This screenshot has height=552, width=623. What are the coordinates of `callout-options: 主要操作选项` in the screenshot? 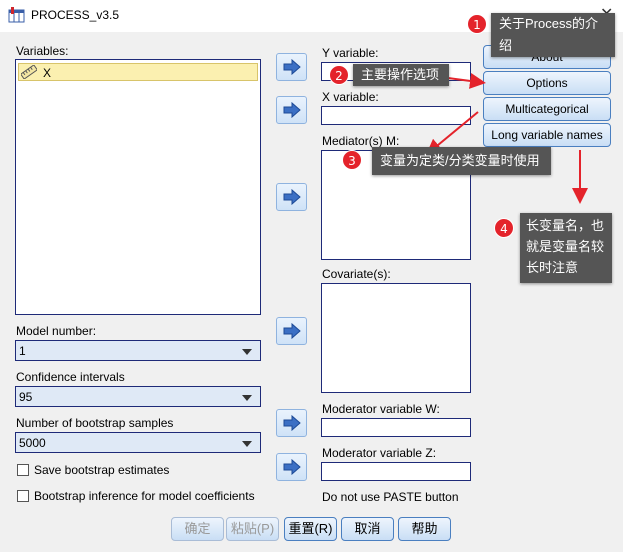 It's located at (401, 75).